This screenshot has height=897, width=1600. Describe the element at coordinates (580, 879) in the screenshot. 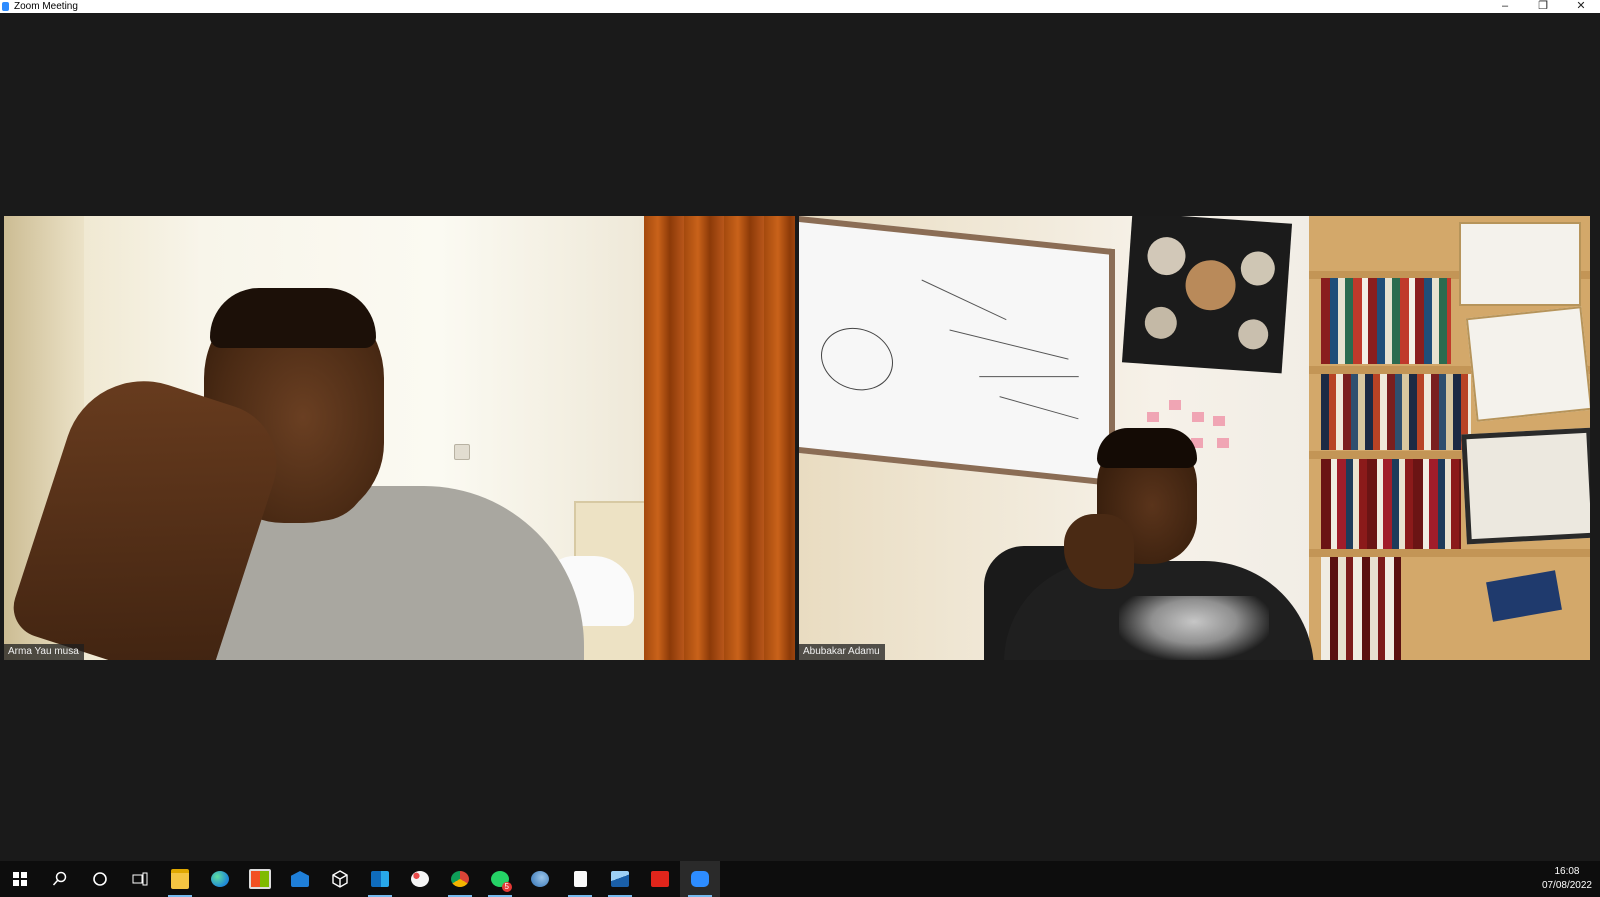

I see `notepad-icon` at that location.